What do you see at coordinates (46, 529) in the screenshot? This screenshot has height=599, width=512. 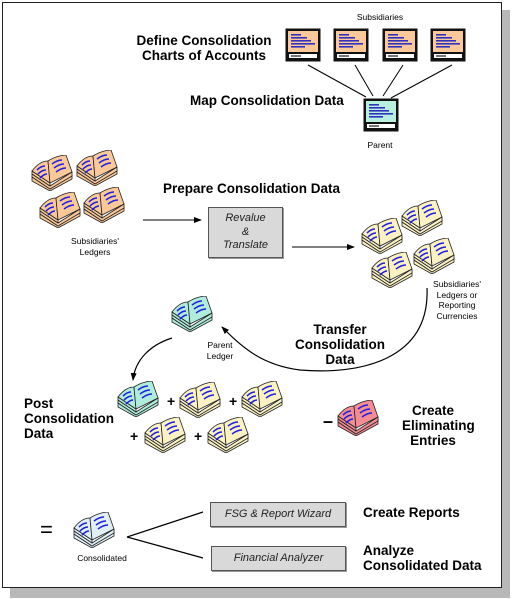 I see `equals-operator: =` at bounding box center [46, 529].